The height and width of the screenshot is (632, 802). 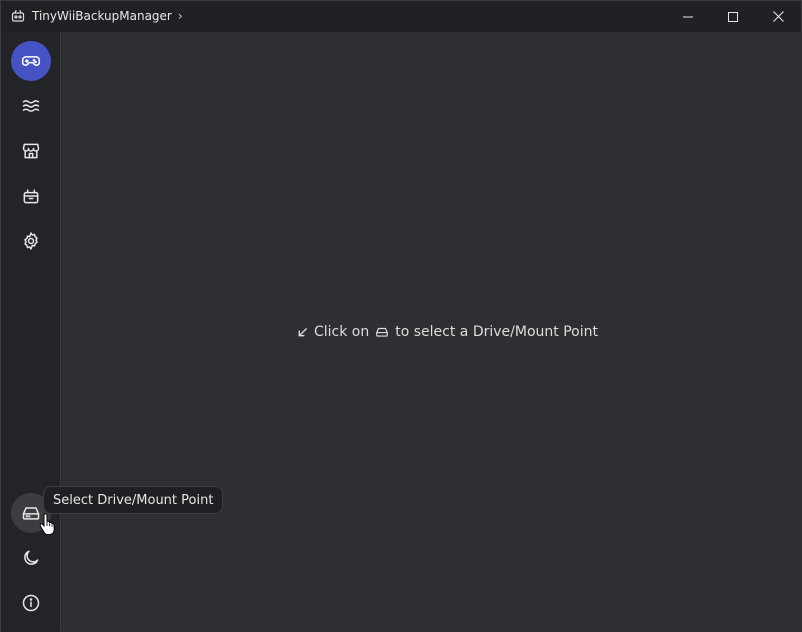 I want to click on maximize-button, so click(x=733, y=16).